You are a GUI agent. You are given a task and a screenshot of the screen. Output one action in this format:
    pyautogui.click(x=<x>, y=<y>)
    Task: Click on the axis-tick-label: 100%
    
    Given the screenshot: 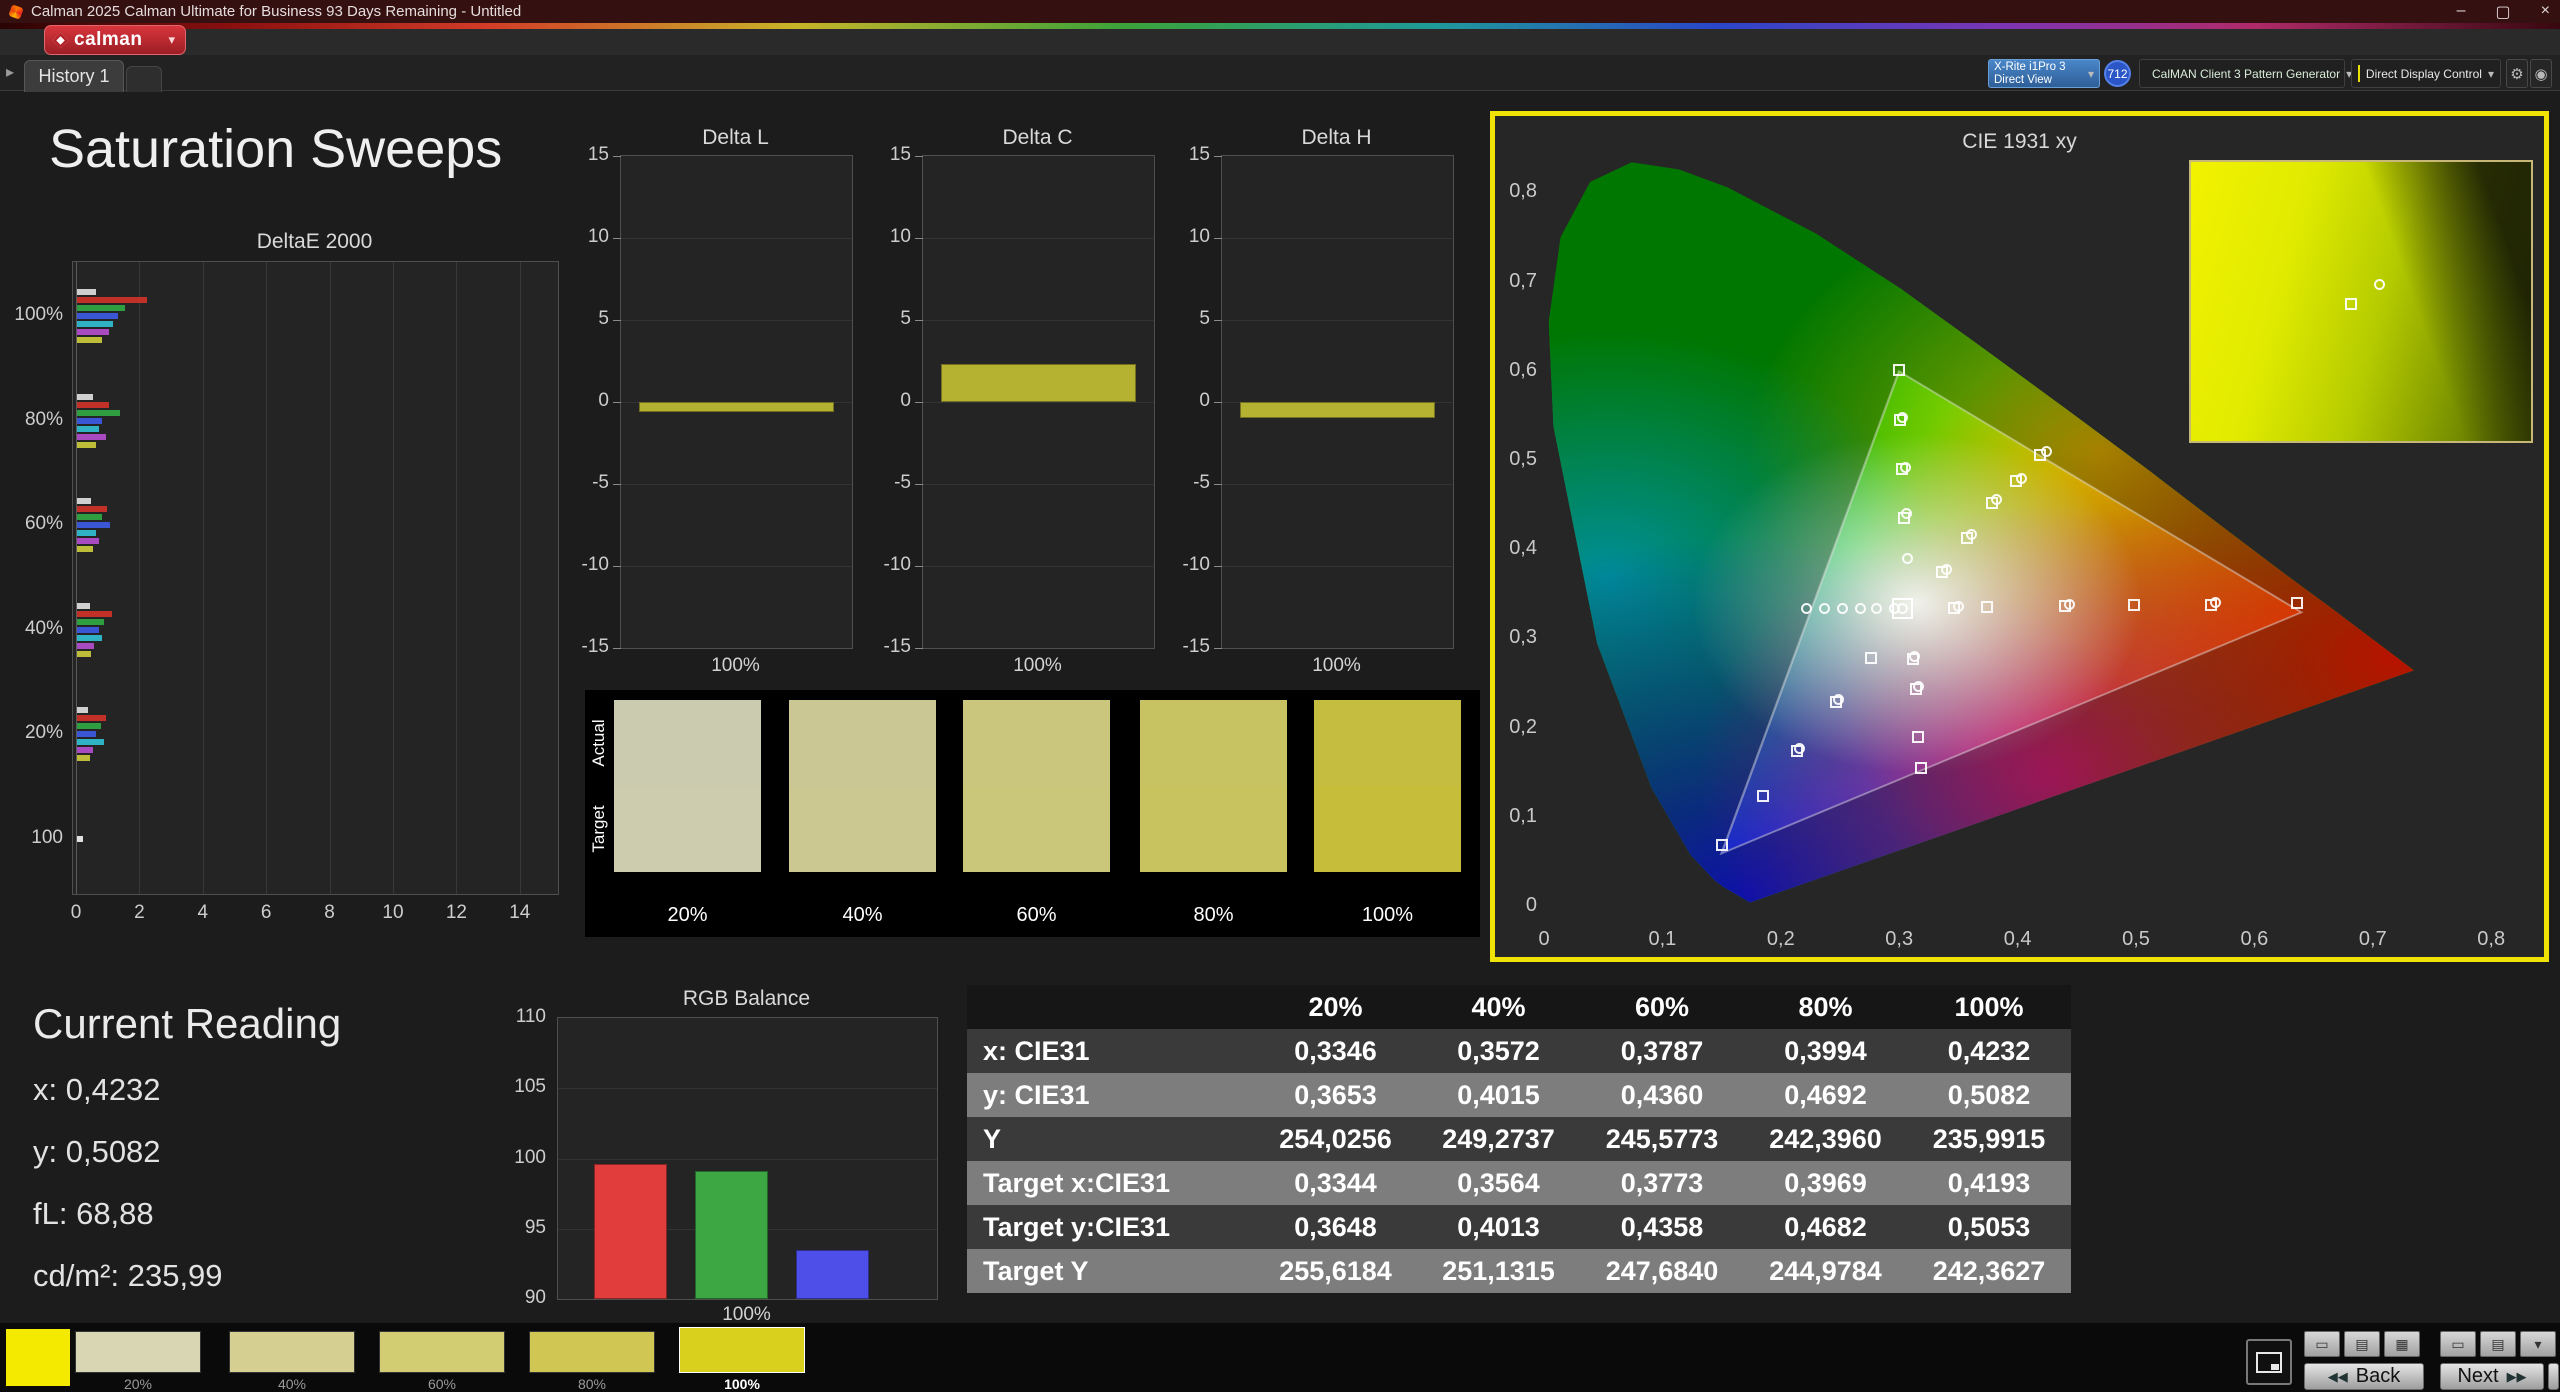 What is the action you would take?
    pyautogui.click(x=38, y=314)
    